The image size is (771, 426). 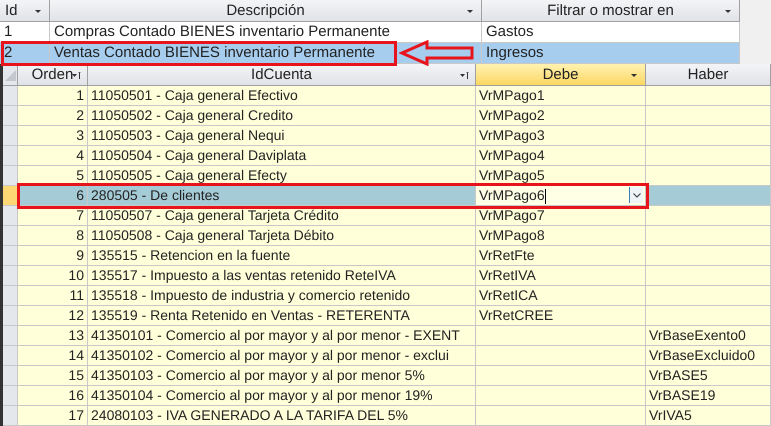 I want to click on table-cell: VrBASE5, so click(x=708, y=376).